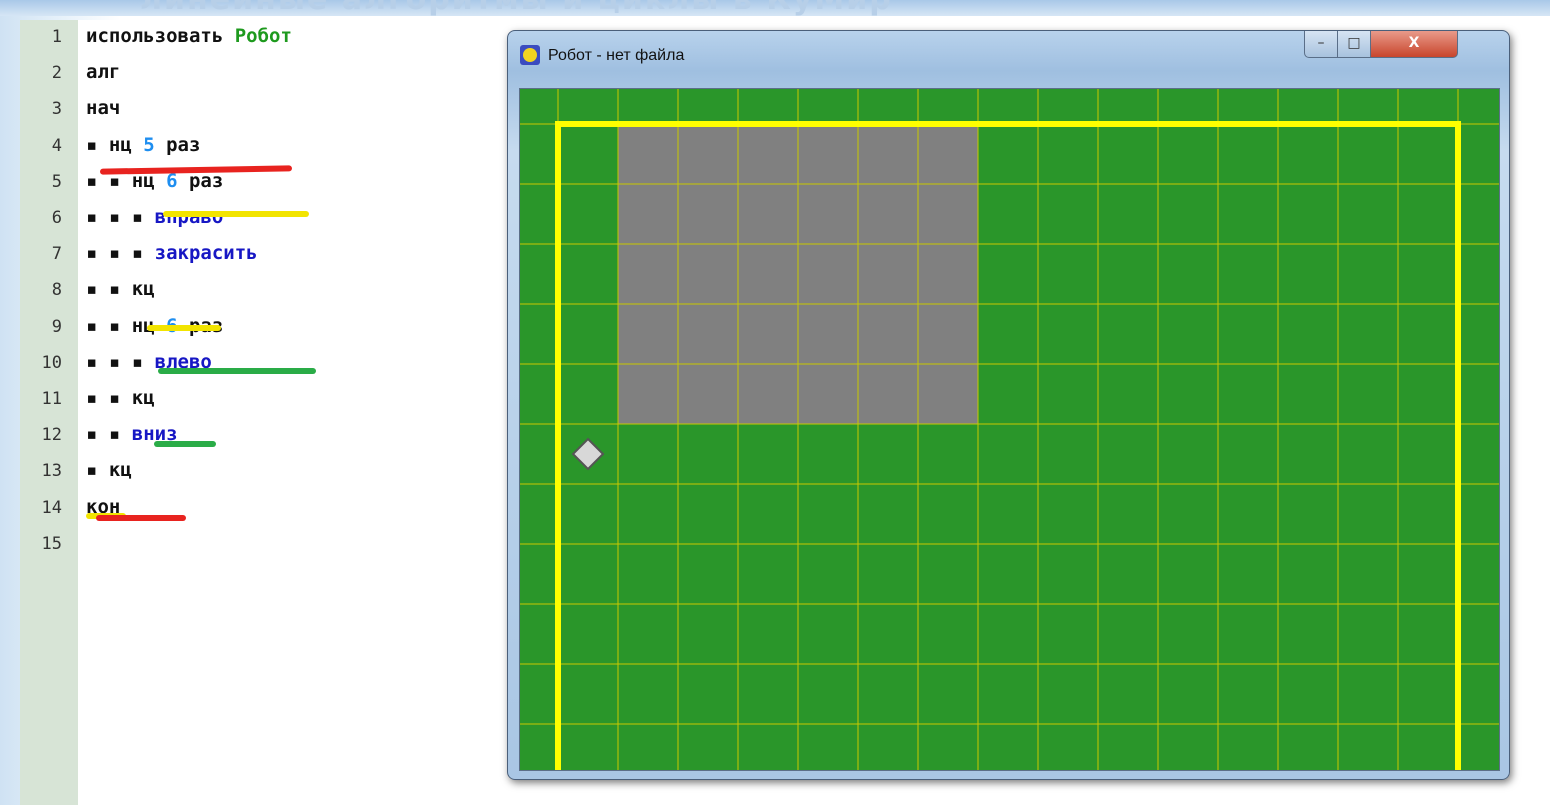 The image size is (1550, 805). Describe the element at coordinates (1414, 44) in the screenshot. I see `close-button: X` at that location.